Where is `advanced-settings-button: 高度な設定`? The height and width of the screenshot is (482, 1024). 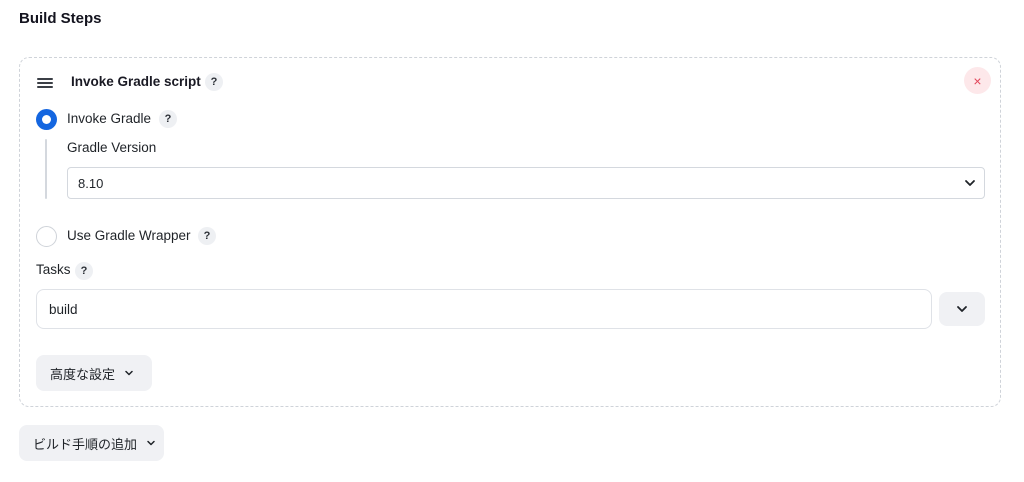 advanced-settings-button: 高度な設定 is located at coordinates (94, 373).